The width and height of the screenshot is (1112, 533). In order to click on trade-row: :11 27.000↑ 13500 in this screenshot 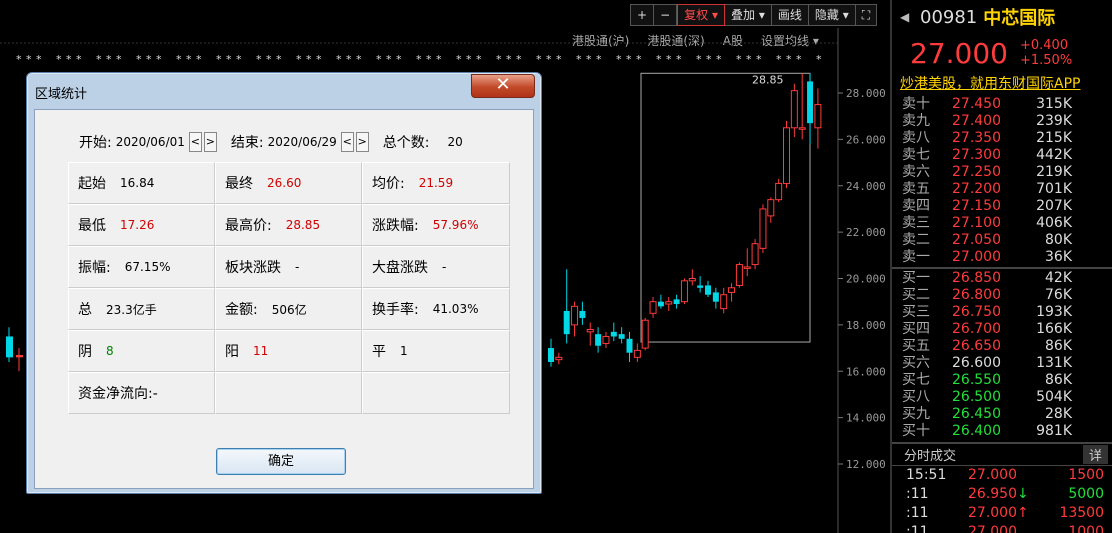, I will do `click(1002, 513)`.